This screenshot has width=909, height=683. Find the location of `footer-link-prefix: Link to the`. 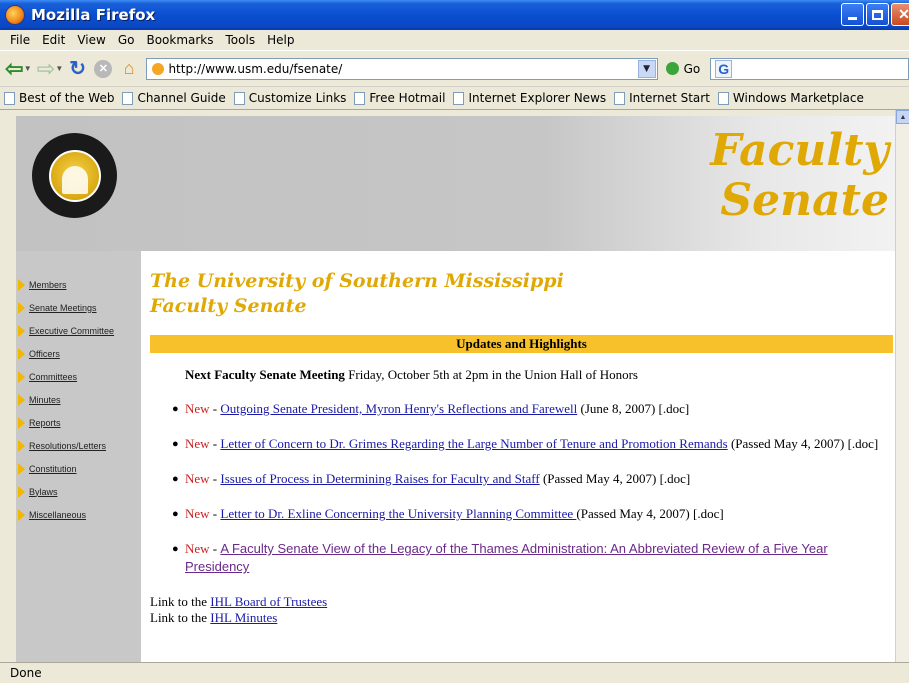

footer-link-prefix: Link to the is located at coordinates (180, 617).